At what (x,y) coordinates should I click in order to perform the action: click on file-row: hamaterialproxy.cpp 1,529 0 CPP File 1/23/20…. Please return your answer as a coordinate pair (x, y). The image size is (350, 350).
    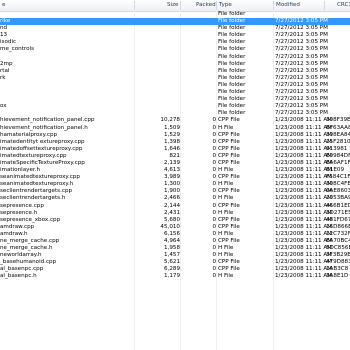
    Looking at the image, I should click on (175, 135).